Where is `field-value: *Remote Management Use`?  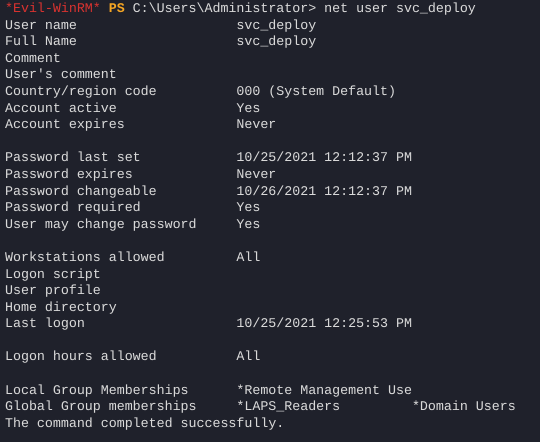 field-value: *Remote Management Use is located at coordinates (324, 390).